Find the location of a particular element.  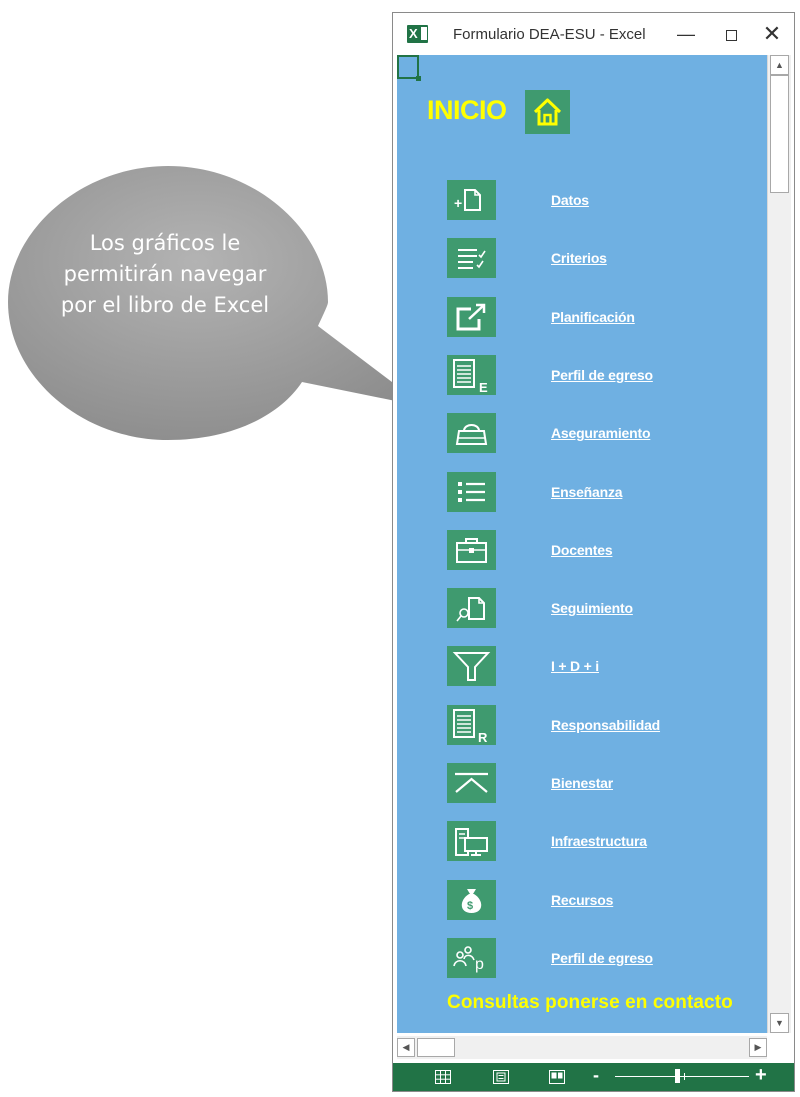

selected-cell is located at coordinates (409, 68).